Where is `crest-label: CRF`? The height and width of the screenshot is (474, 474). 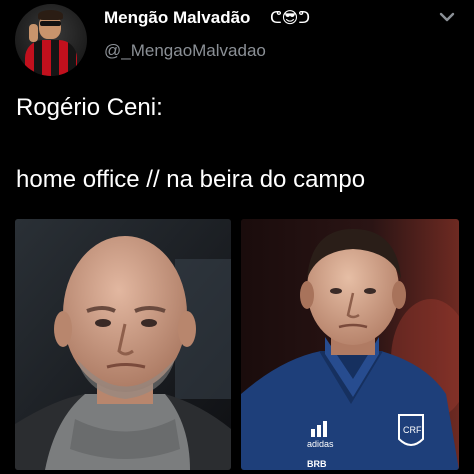 crest-label: CRF is located at coordinates (412, 430).